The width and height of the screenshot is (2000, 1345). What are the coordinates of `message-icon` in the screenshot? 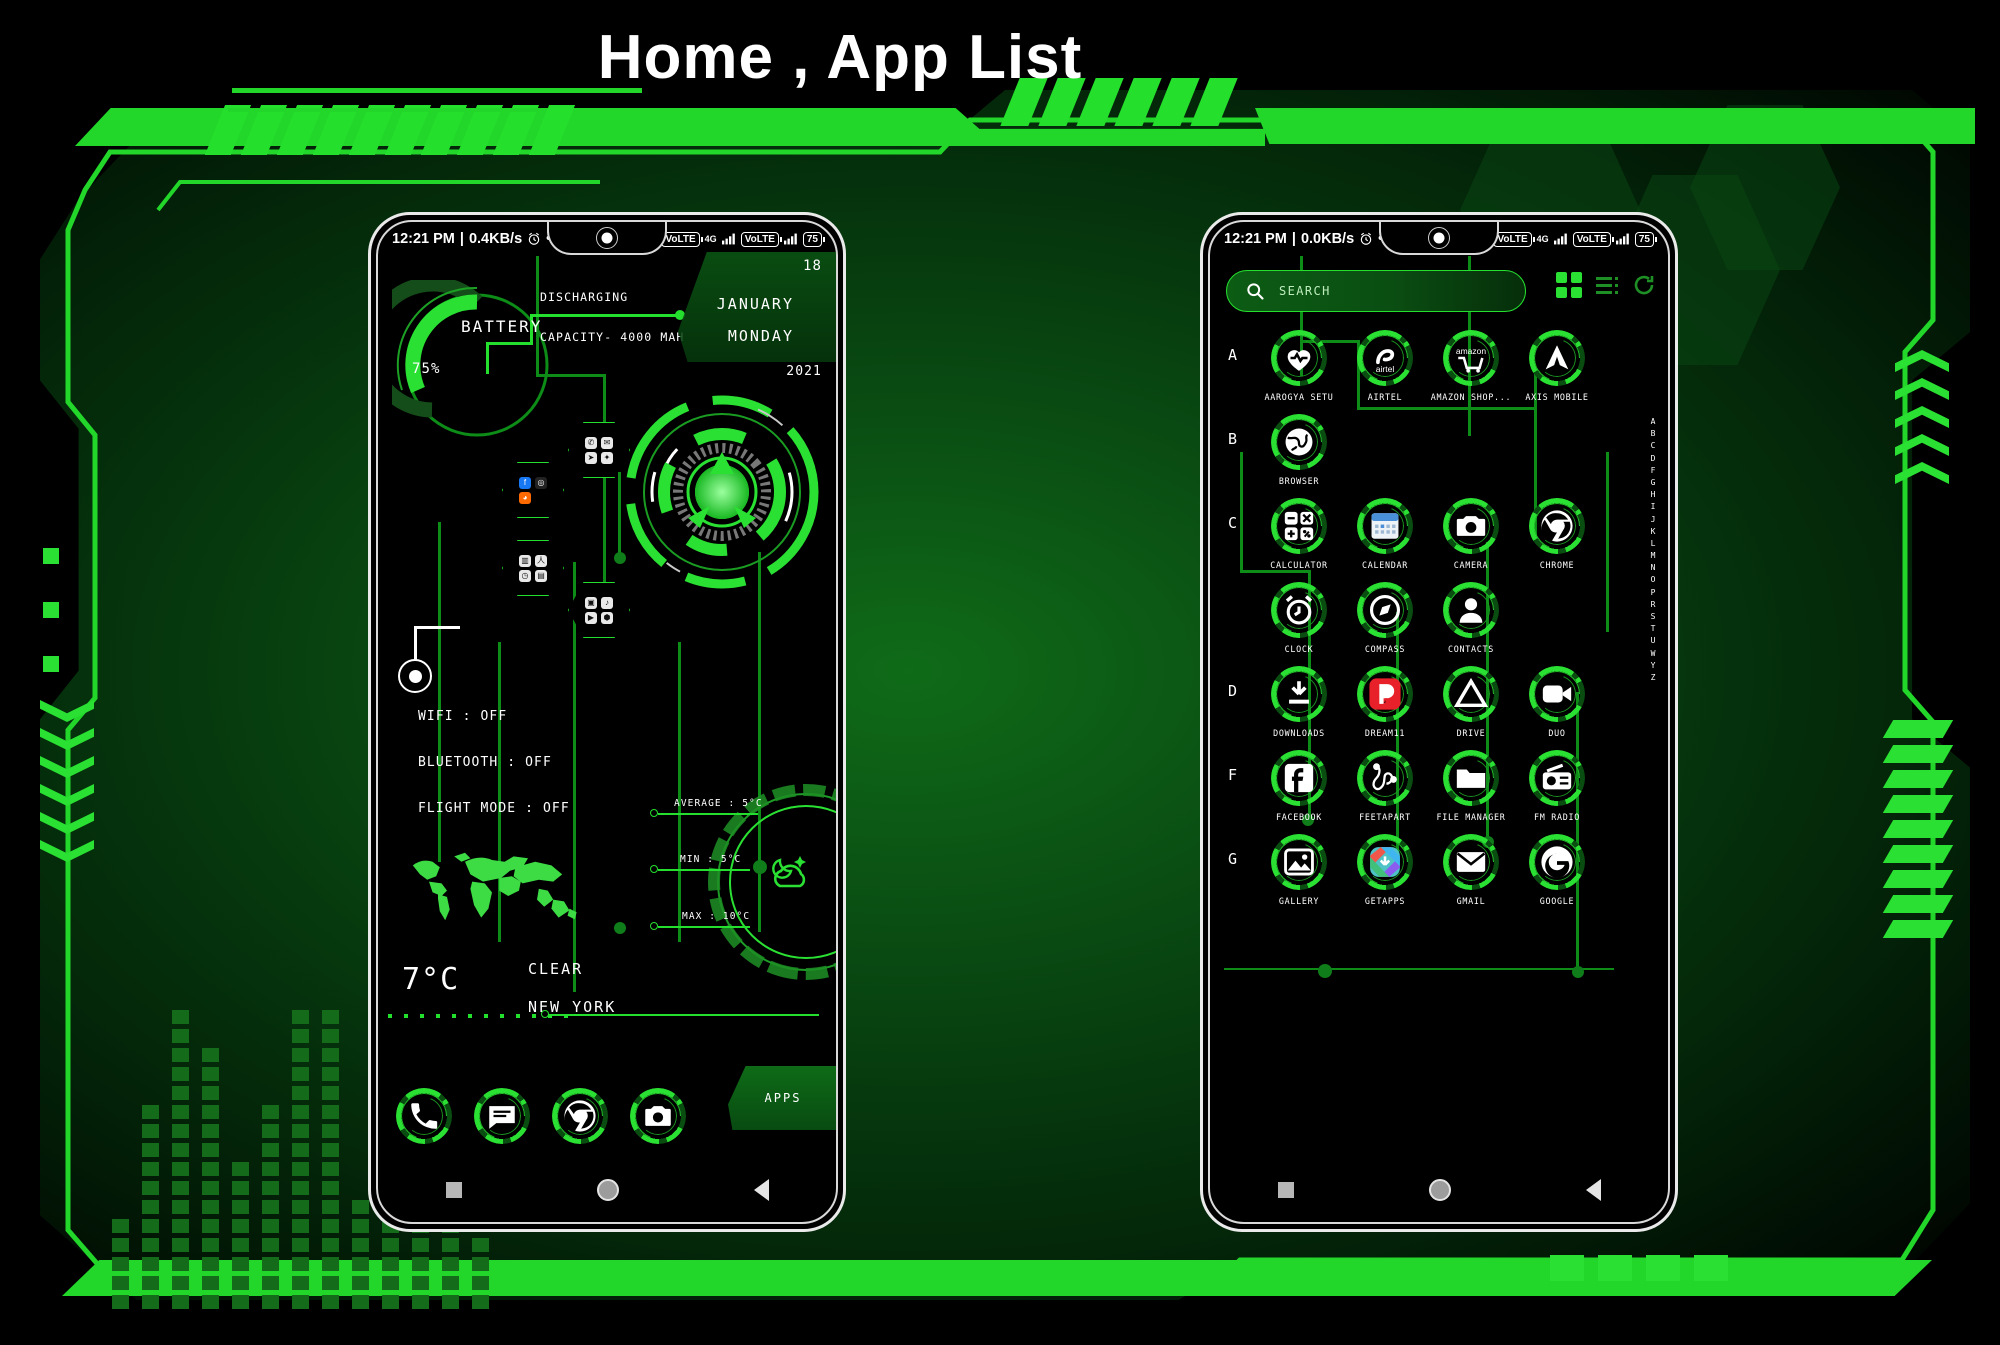 It's located at (502, 1116).